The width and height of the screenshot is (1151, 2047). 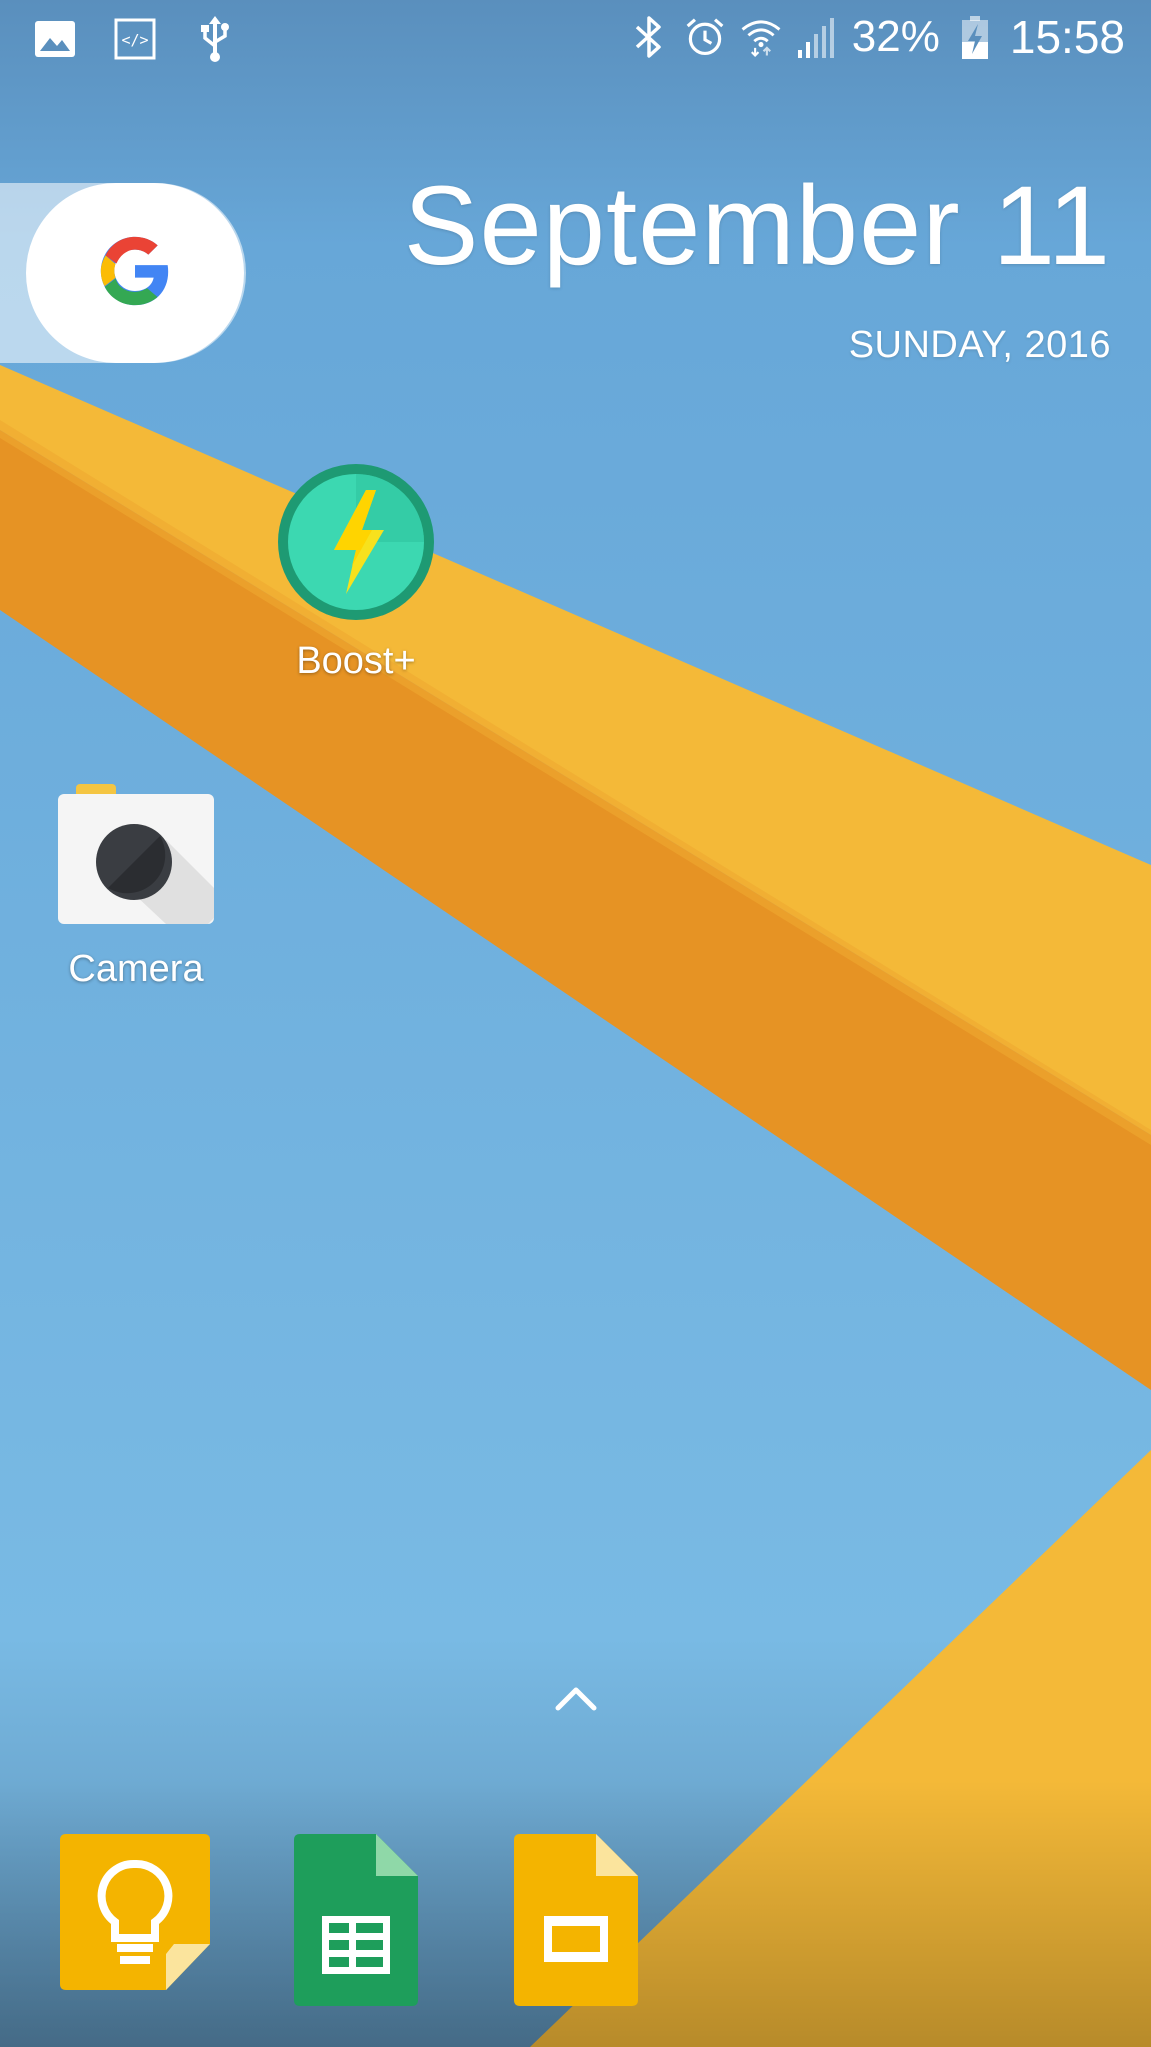 I want to click on battery-percent: 32%, so click(x=895, y=36).